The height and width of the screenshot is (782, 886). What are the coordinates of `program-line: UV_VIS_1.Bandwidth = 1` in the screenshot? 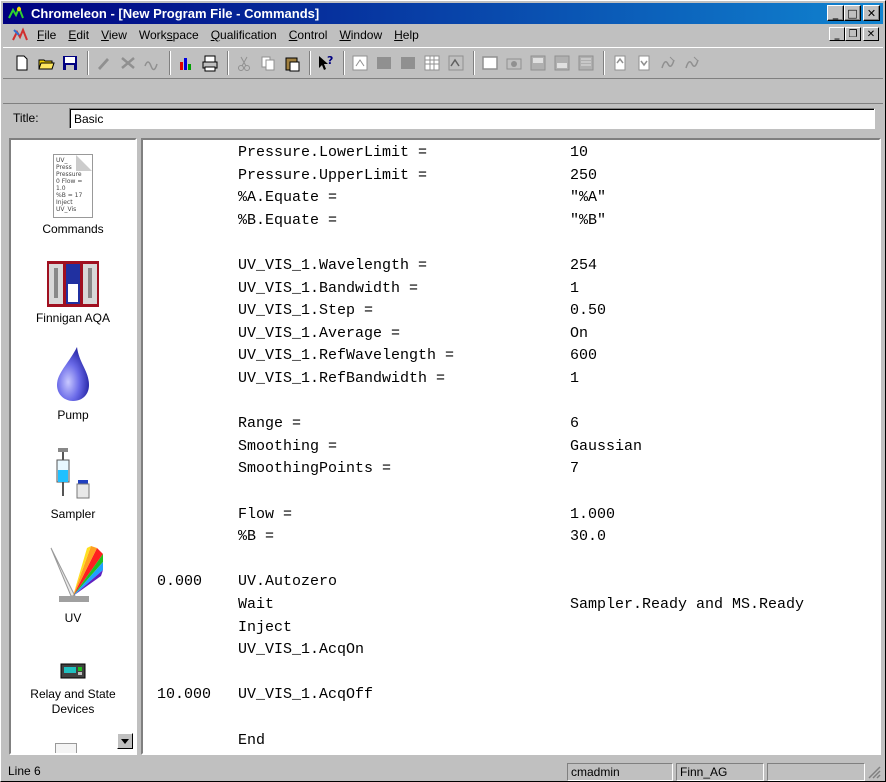 It's located at (511, 289).